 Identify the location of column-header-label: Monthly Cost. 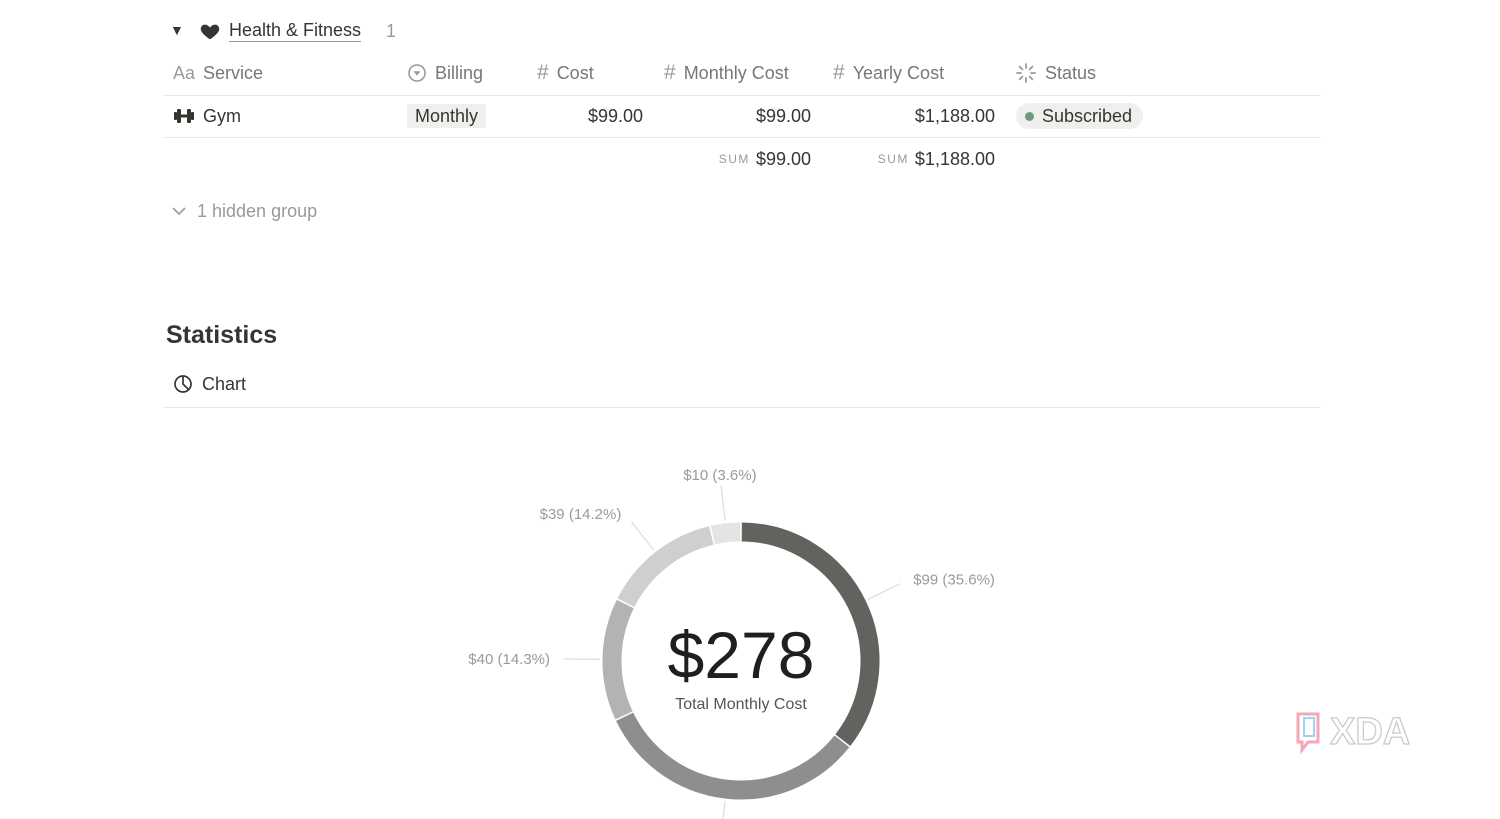
(736, 72).